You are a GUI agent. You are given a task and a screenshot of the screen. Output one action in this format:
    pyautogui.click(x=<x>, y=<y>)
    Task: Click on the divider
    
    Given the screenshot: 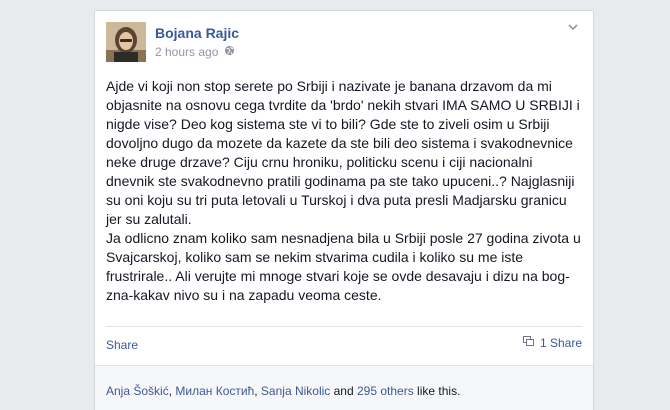 What is the action you would take?
    pyautogui.click(x=344, y=326)
    